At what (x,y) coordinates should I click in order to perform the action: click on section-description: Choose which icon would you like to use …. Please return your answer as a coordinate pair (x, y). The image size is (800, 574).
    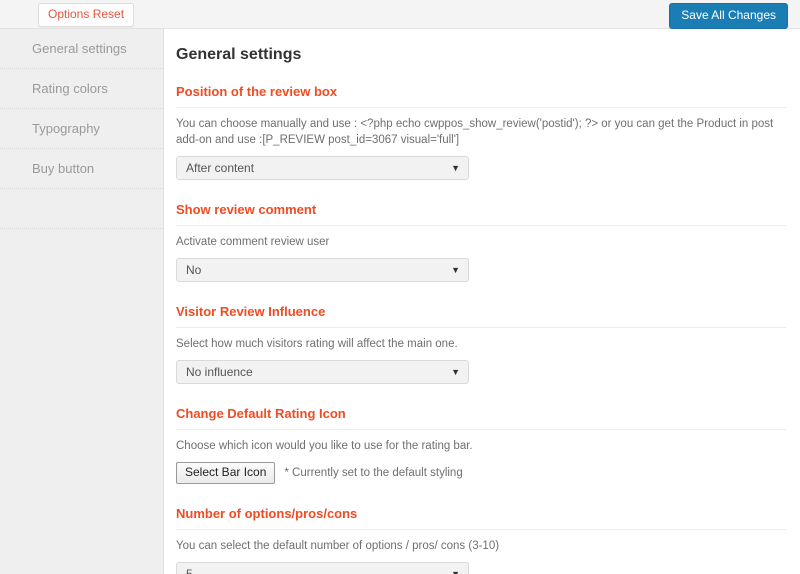
    Looking at the image, I should click on (324, 446).